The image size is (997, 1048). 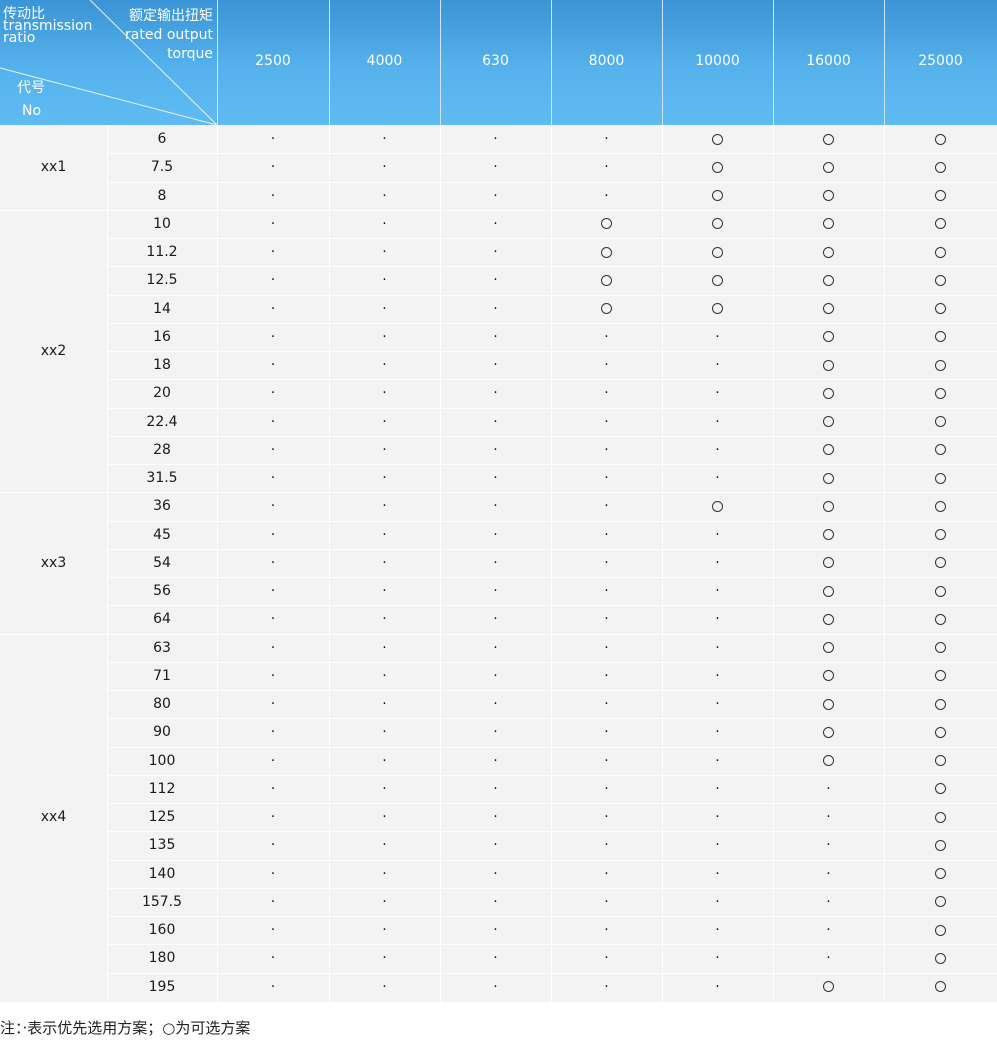 I want to click on ratio-cell: 20, so click(x=162, y=393).